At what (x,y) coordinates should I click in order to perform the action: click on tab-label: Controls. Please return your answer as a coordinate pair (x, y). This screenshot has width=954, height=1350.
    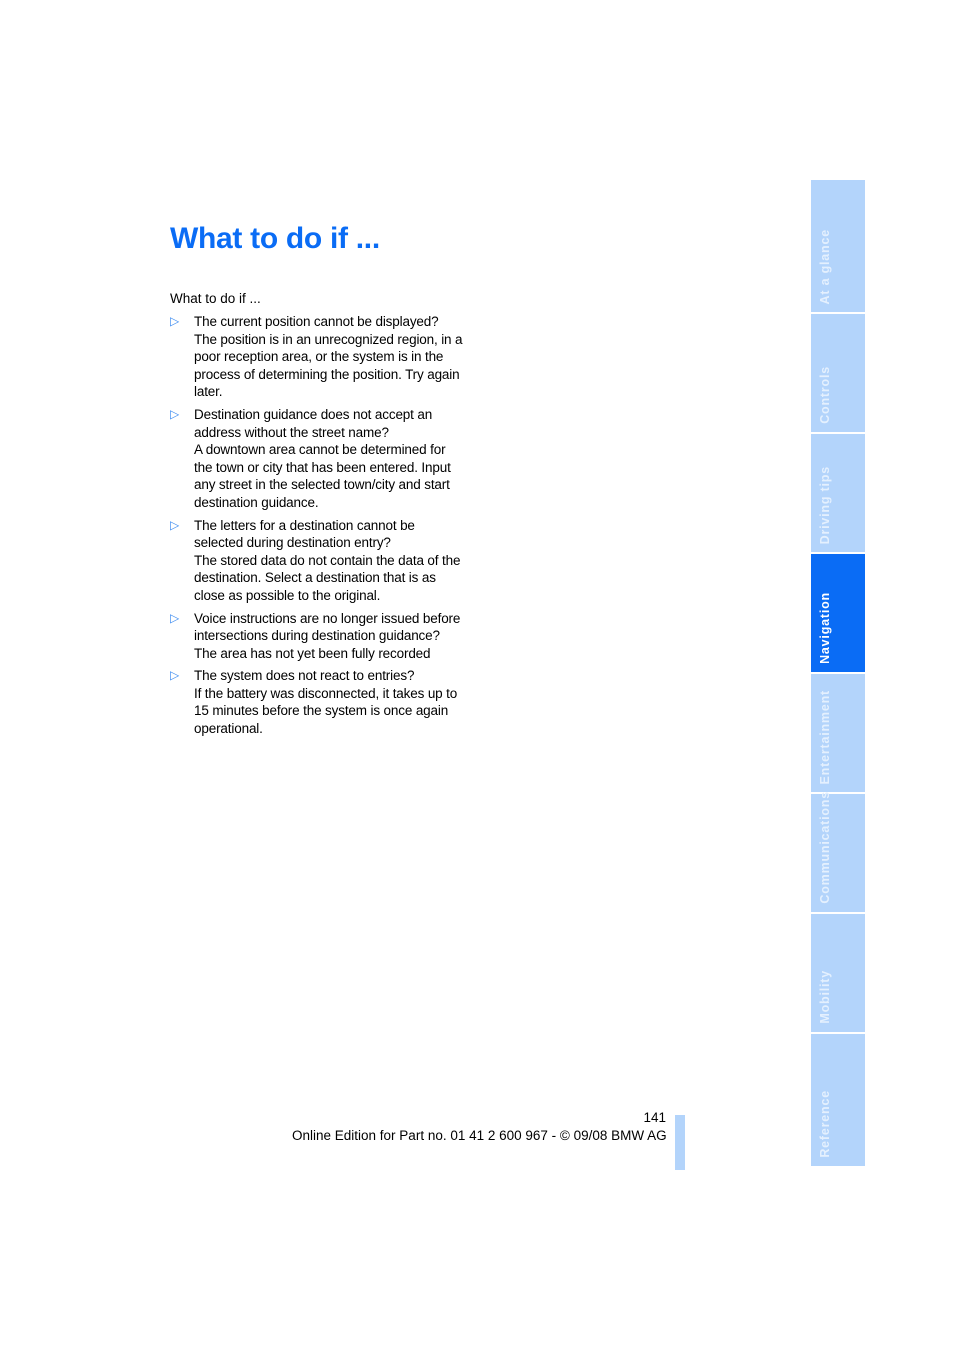
    Looking at the image, I should click on (825, 395).